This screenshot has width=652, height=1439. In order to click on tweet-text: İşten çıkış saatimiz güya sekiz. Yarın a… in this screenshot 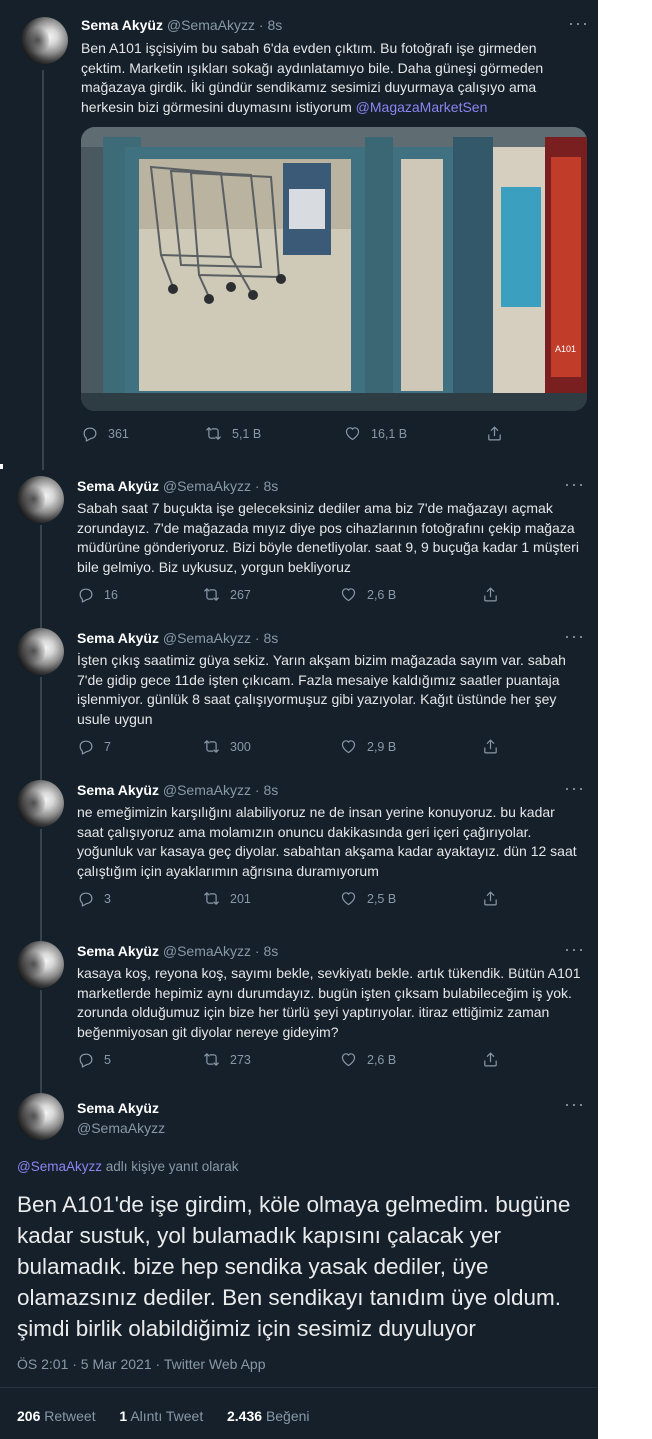, I will do `click(321, 689)`.